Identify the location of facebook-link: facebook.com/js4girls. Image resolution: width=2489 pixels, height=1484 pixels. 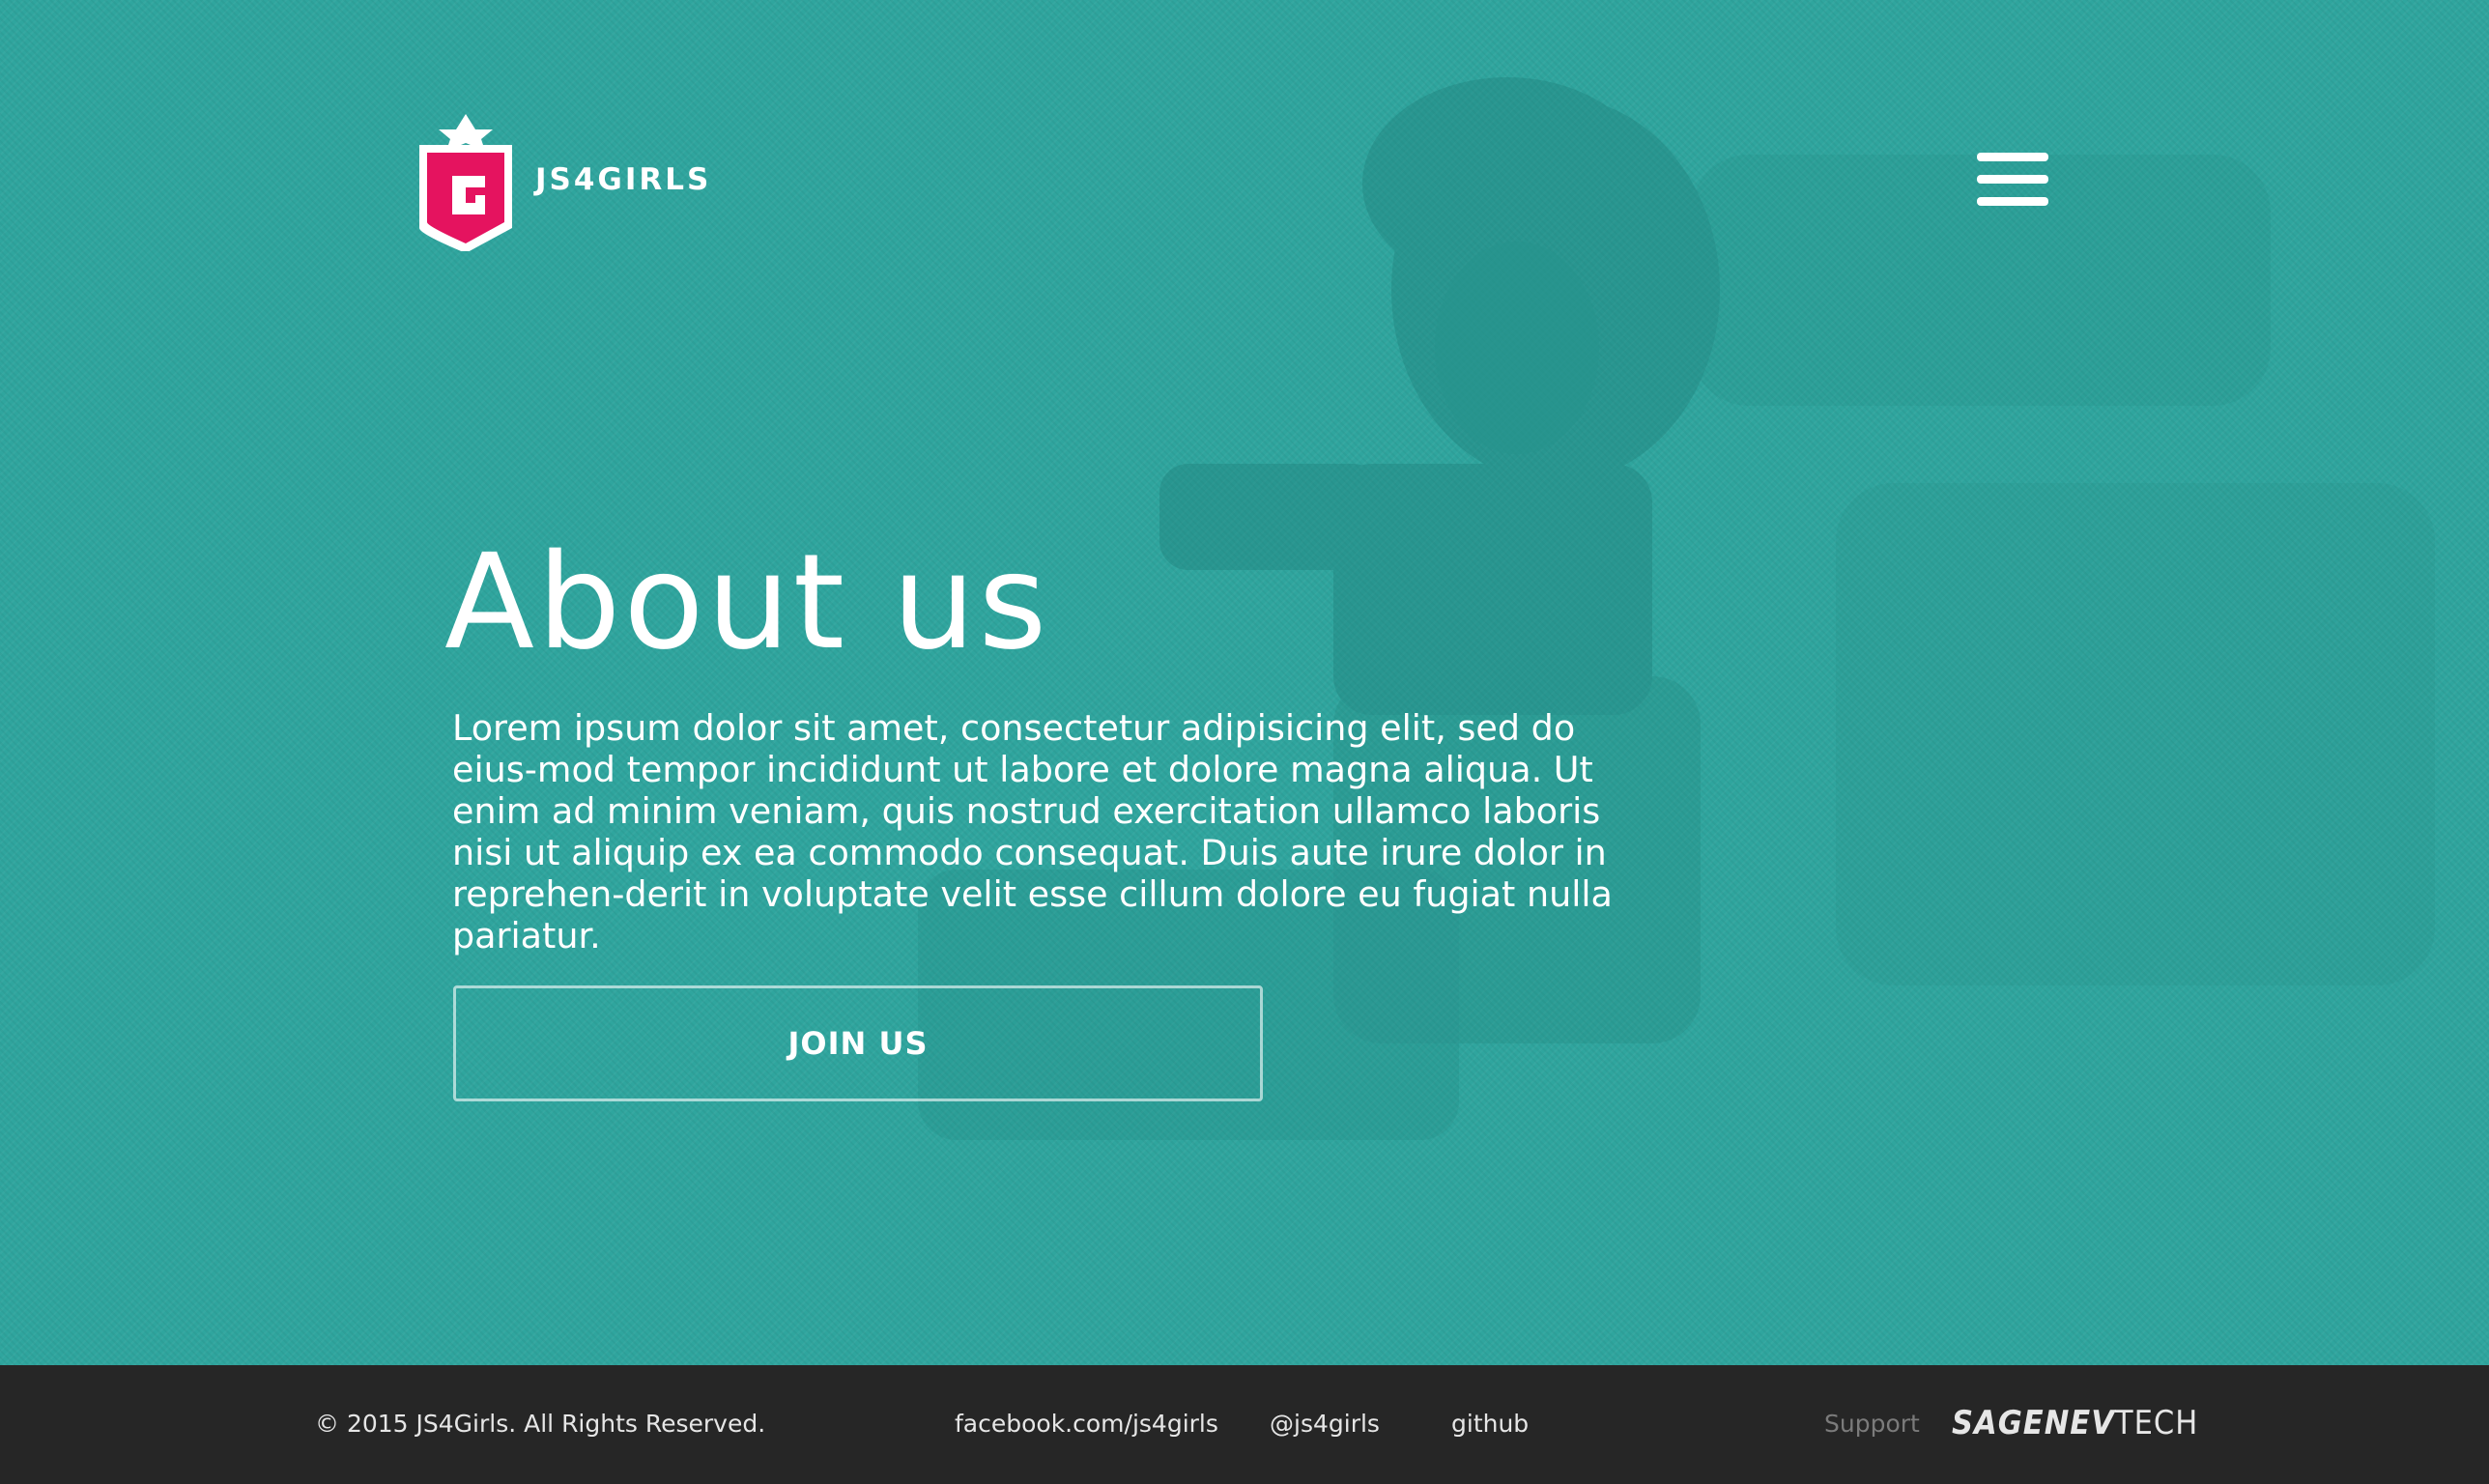
(1086, 1425).